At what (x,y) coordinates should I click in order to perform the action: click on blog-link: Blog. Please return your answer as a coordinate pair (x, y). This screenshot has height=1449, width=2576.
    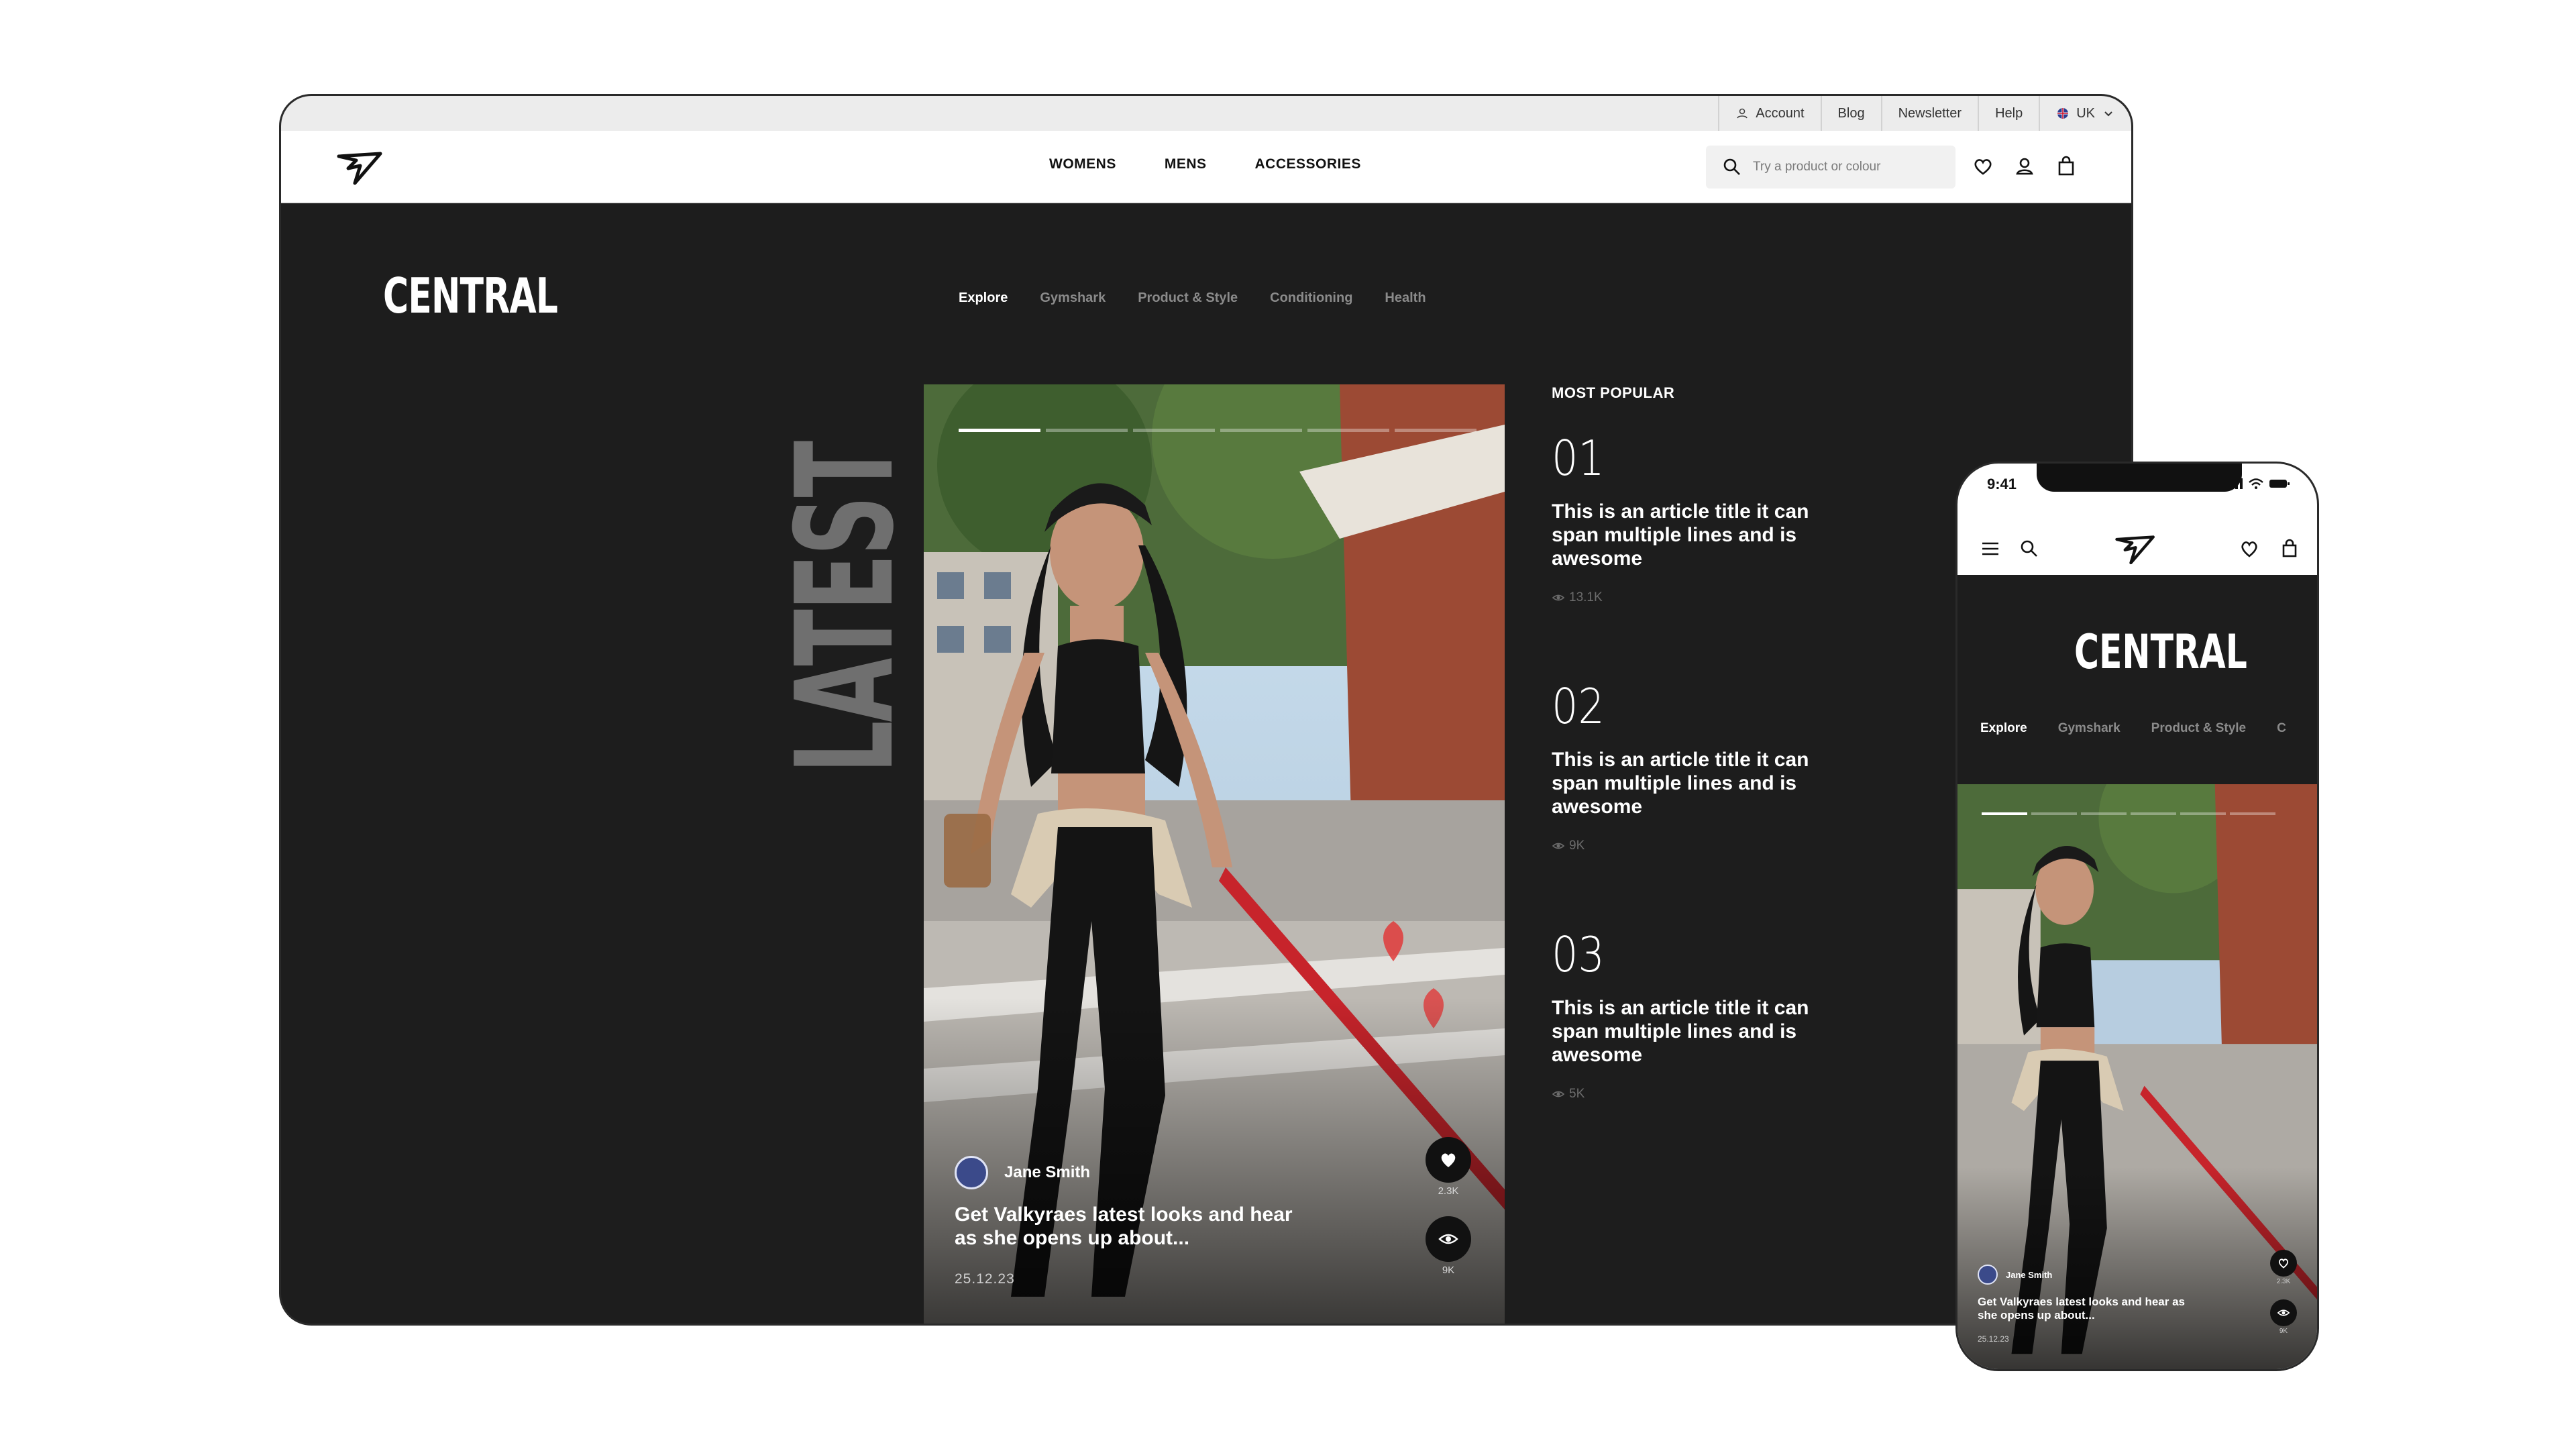
    Looking at the image, I should click on (1850, 113).